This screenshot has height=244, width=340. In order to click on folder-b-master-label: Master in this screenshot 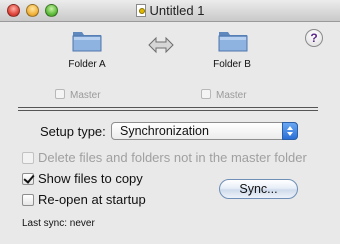, I will do `click(231, 95)`.